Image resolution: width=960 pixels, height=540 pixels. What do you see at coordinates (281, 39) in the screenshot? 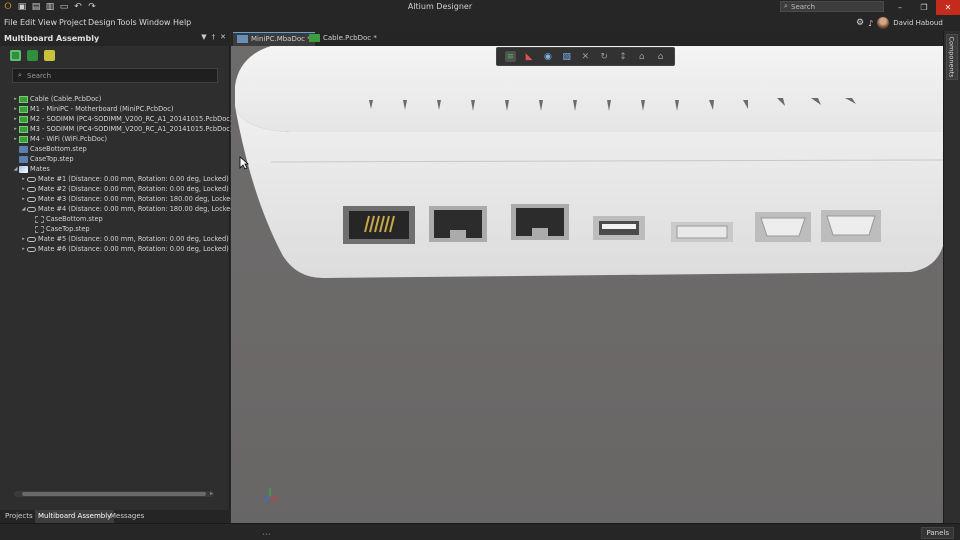
I see `tab-minipc-label: MiniPC.MbaDoc *` at bounding box center [281, 39].